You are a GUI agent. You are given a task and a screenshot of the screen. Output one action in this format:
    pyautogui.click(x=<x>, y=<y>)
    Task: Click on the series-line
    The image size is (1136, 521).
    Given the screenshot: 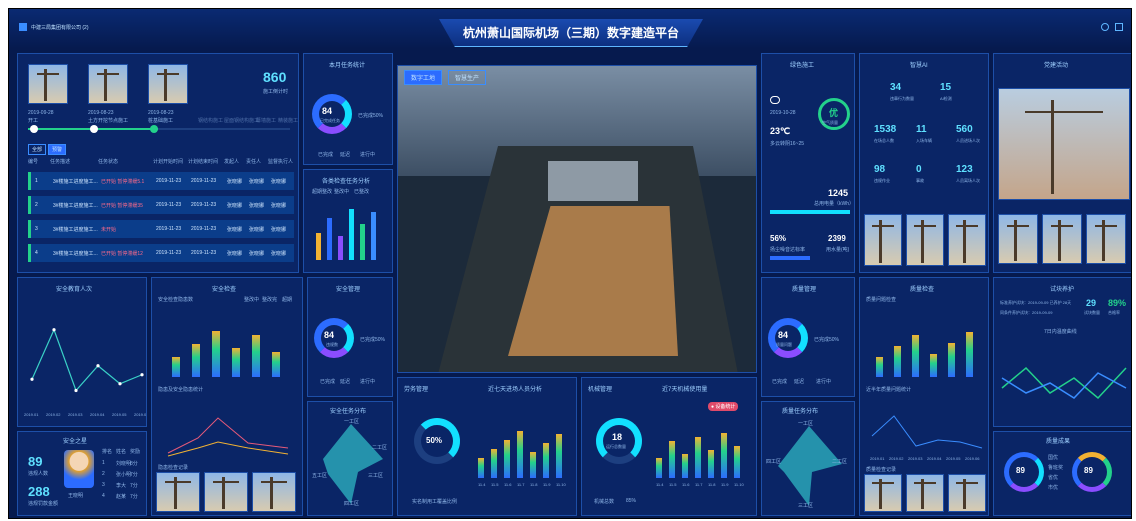 What is the action you would take?
    pyautogui.click(x=87, y=360)
    